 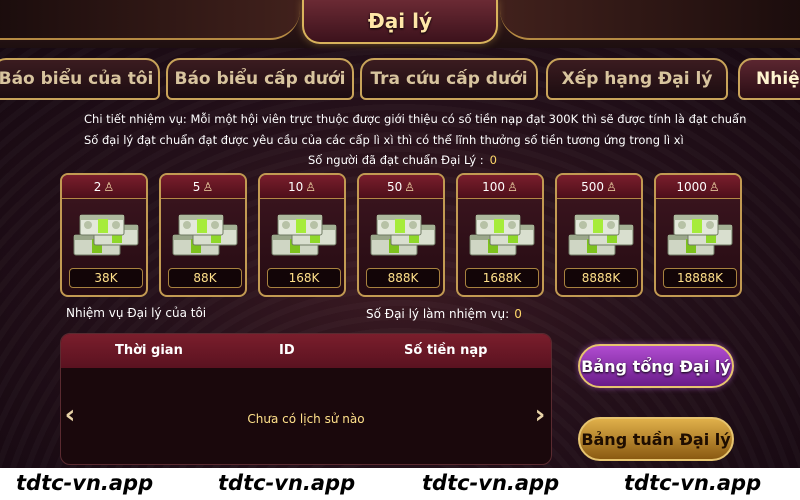 I want to click on weekly-ranking-label: Bảng tuần Đại lý, so click(x=656, y=439).